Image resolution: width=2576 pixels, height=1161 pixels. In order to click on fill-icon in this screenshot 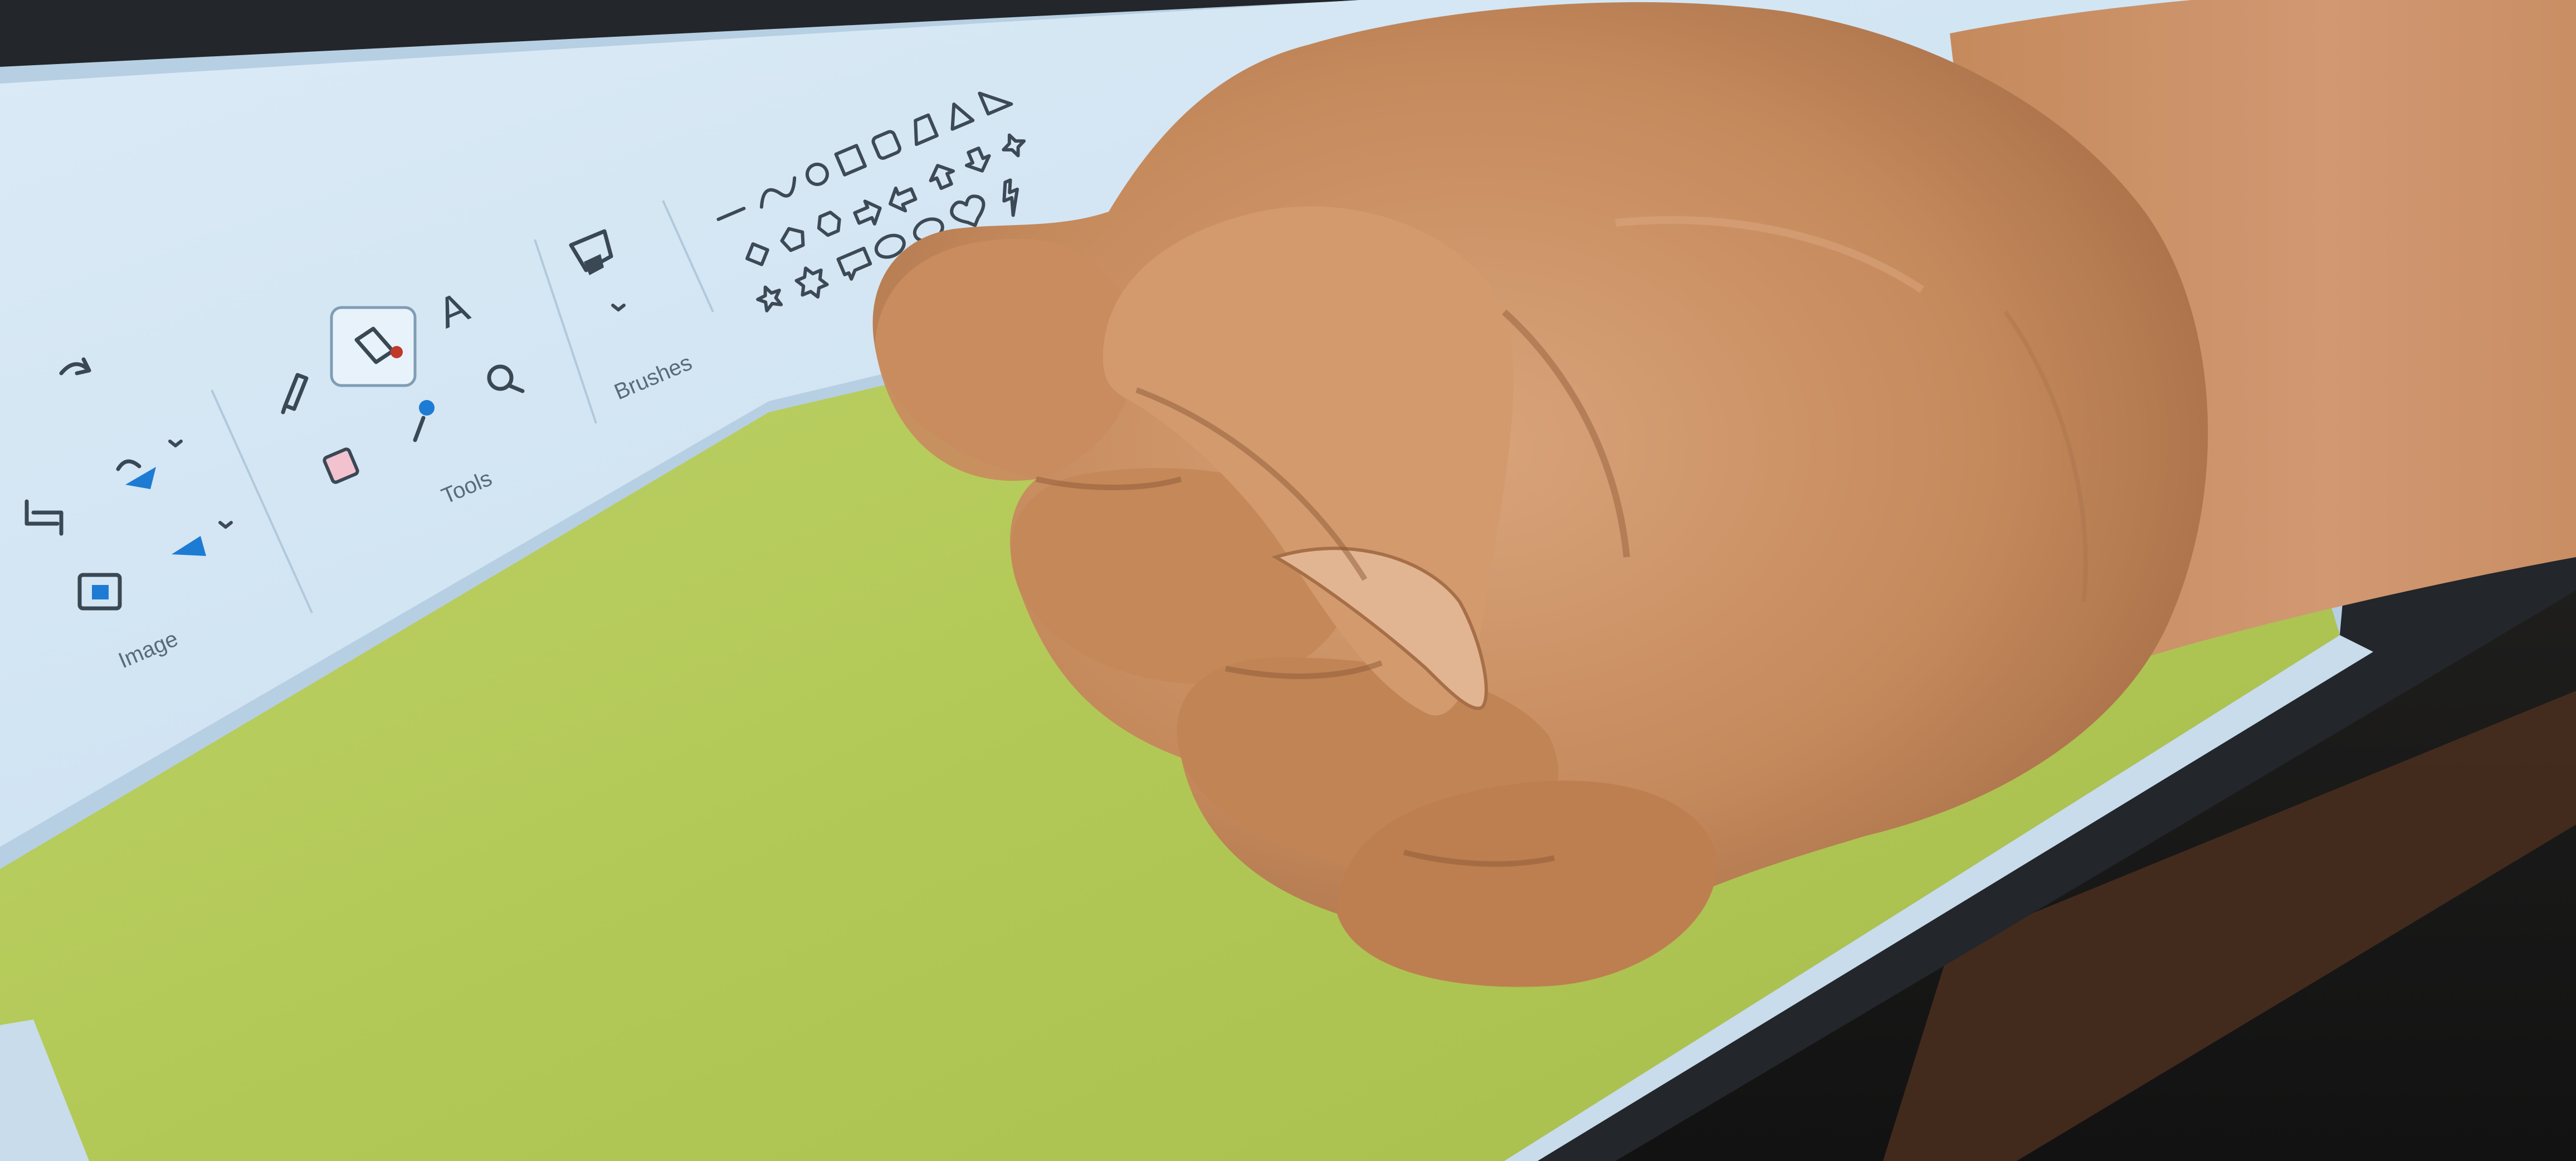, I will do `click(373, 346)`.